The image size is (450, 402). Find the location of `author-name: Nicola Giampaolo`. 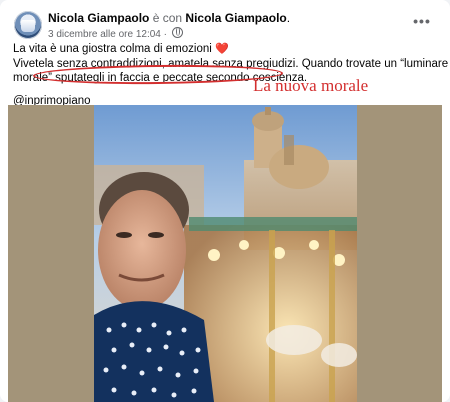

author-name: Nicola Giampaolo is located at coordinates (98, 18).